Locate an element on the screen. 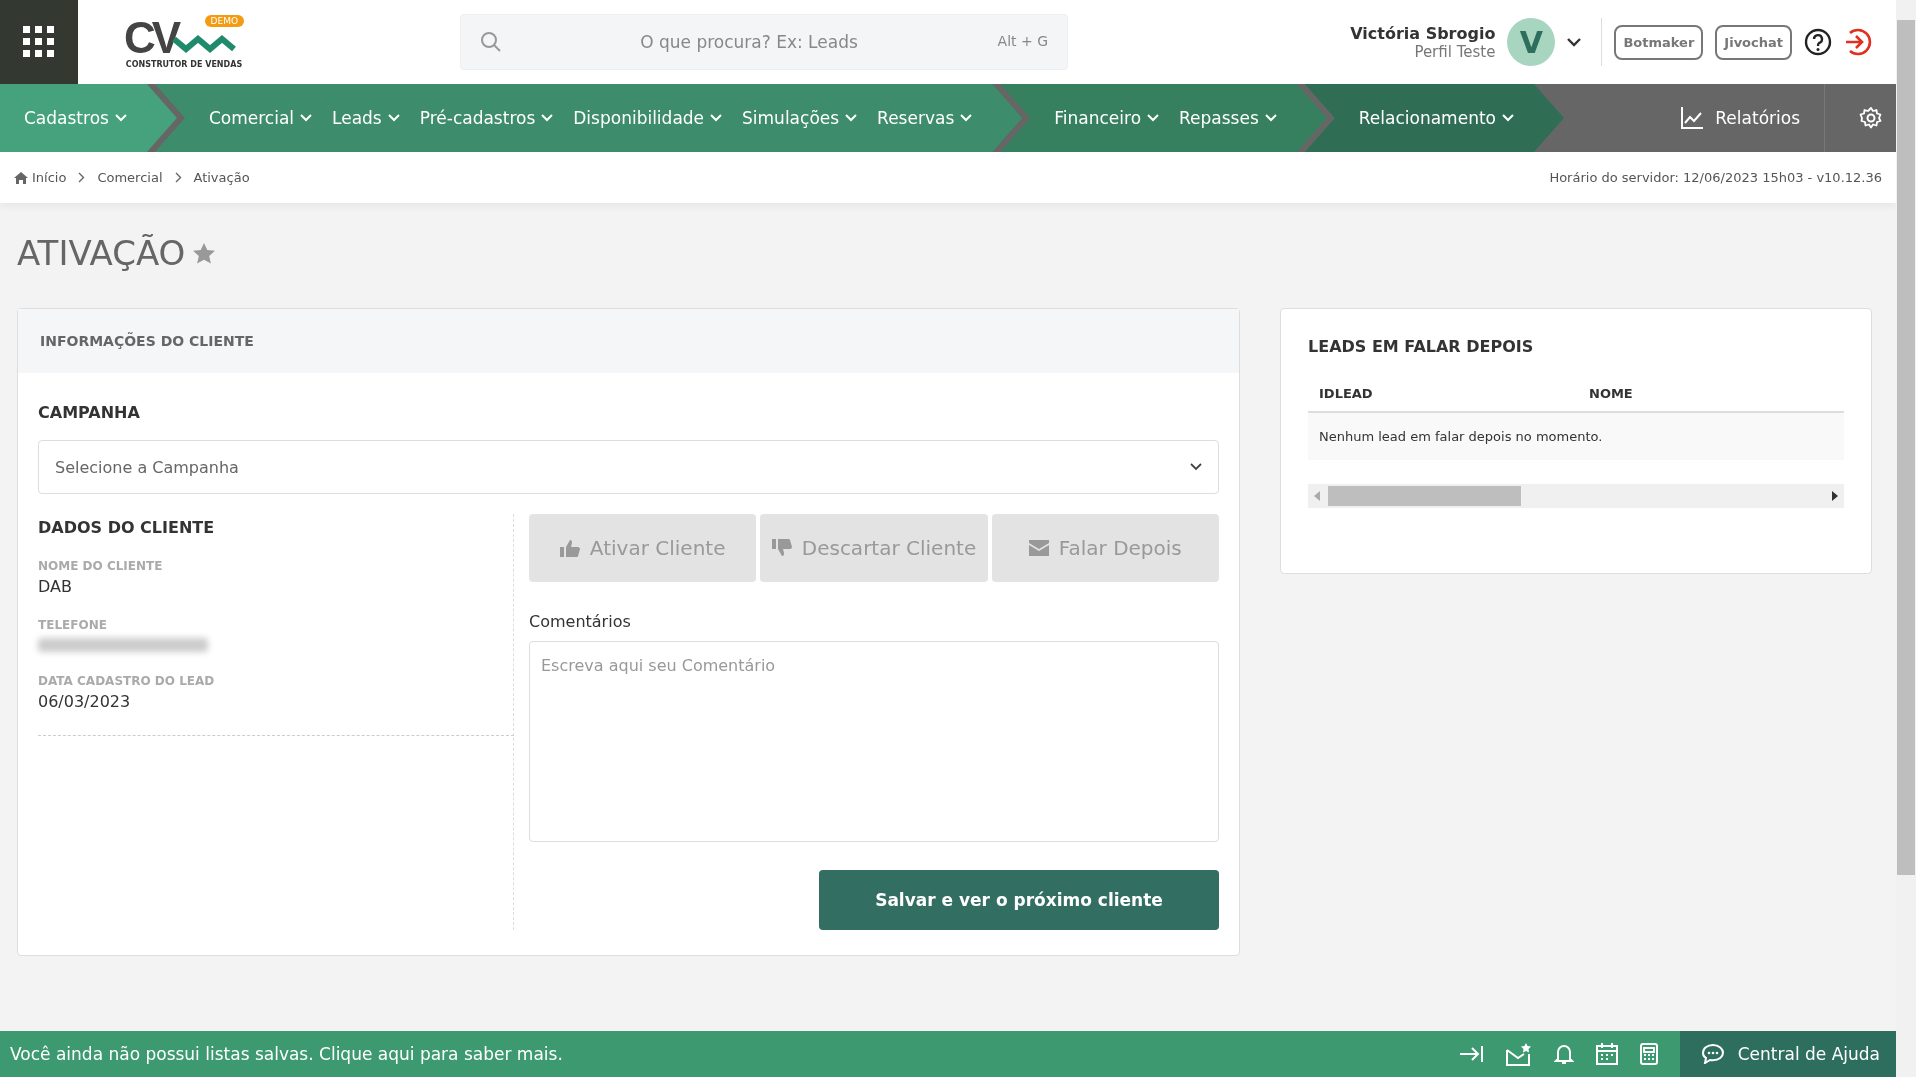  settings-icon is located at coordinates (1871, 118).